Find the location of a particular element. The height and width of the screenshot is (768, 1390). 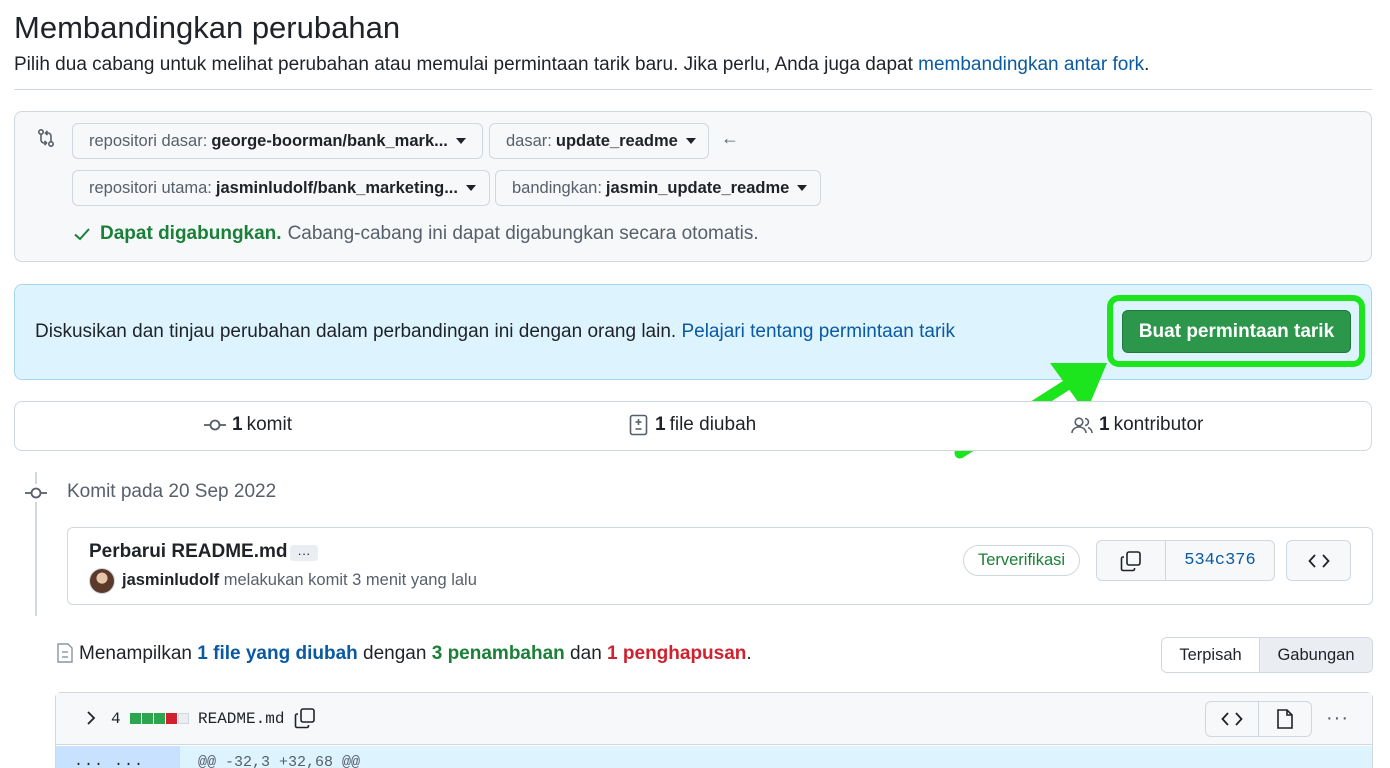

file-view-actions is located at coordinates (1258, 719).